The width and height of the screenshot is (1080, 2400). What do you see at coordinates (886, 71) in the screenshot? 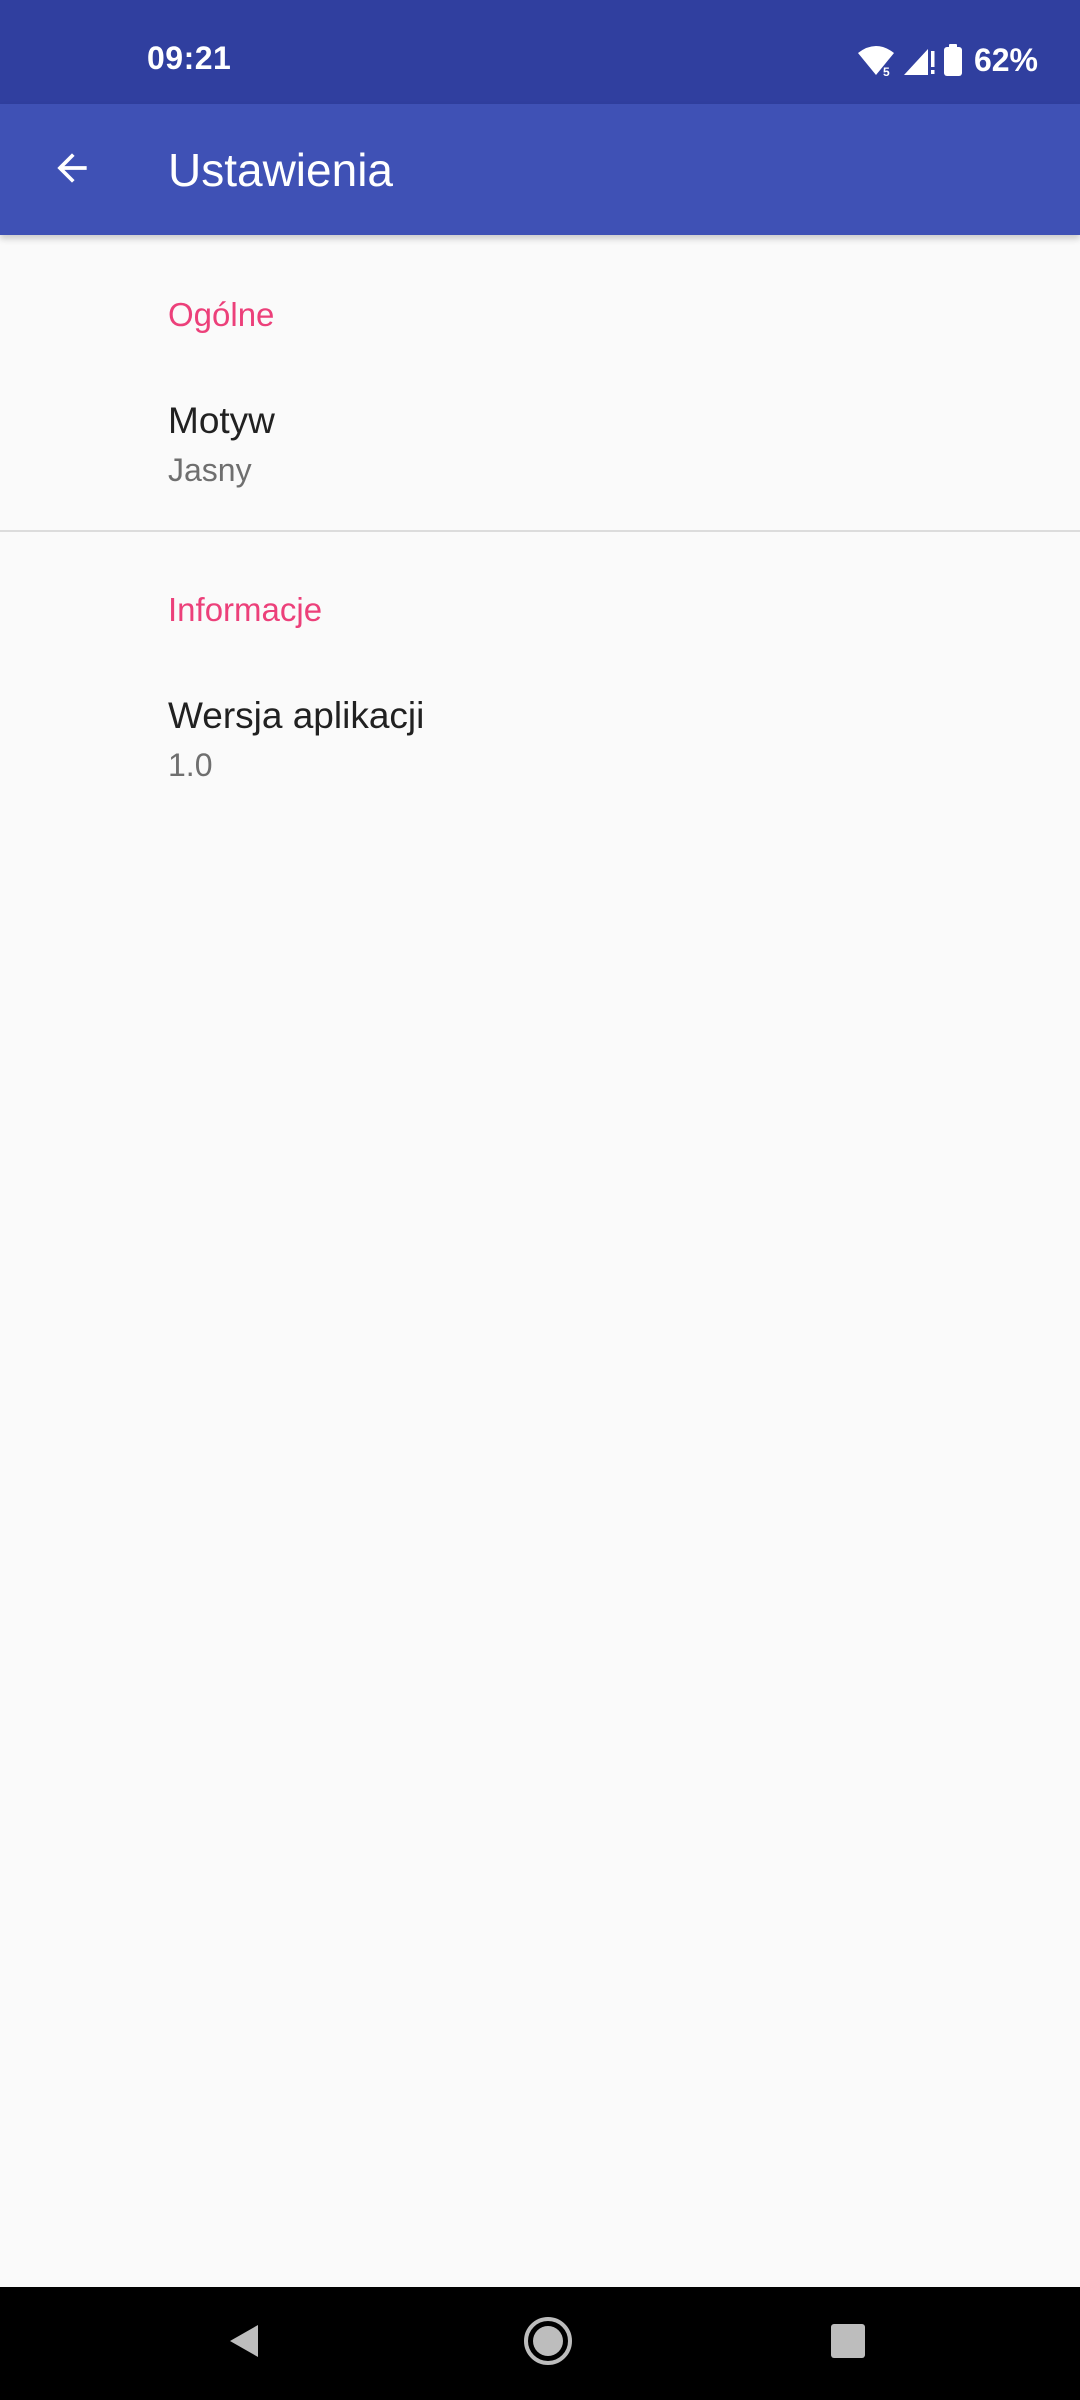
I see `svg-text: 5` at bounding box center [886, 71].